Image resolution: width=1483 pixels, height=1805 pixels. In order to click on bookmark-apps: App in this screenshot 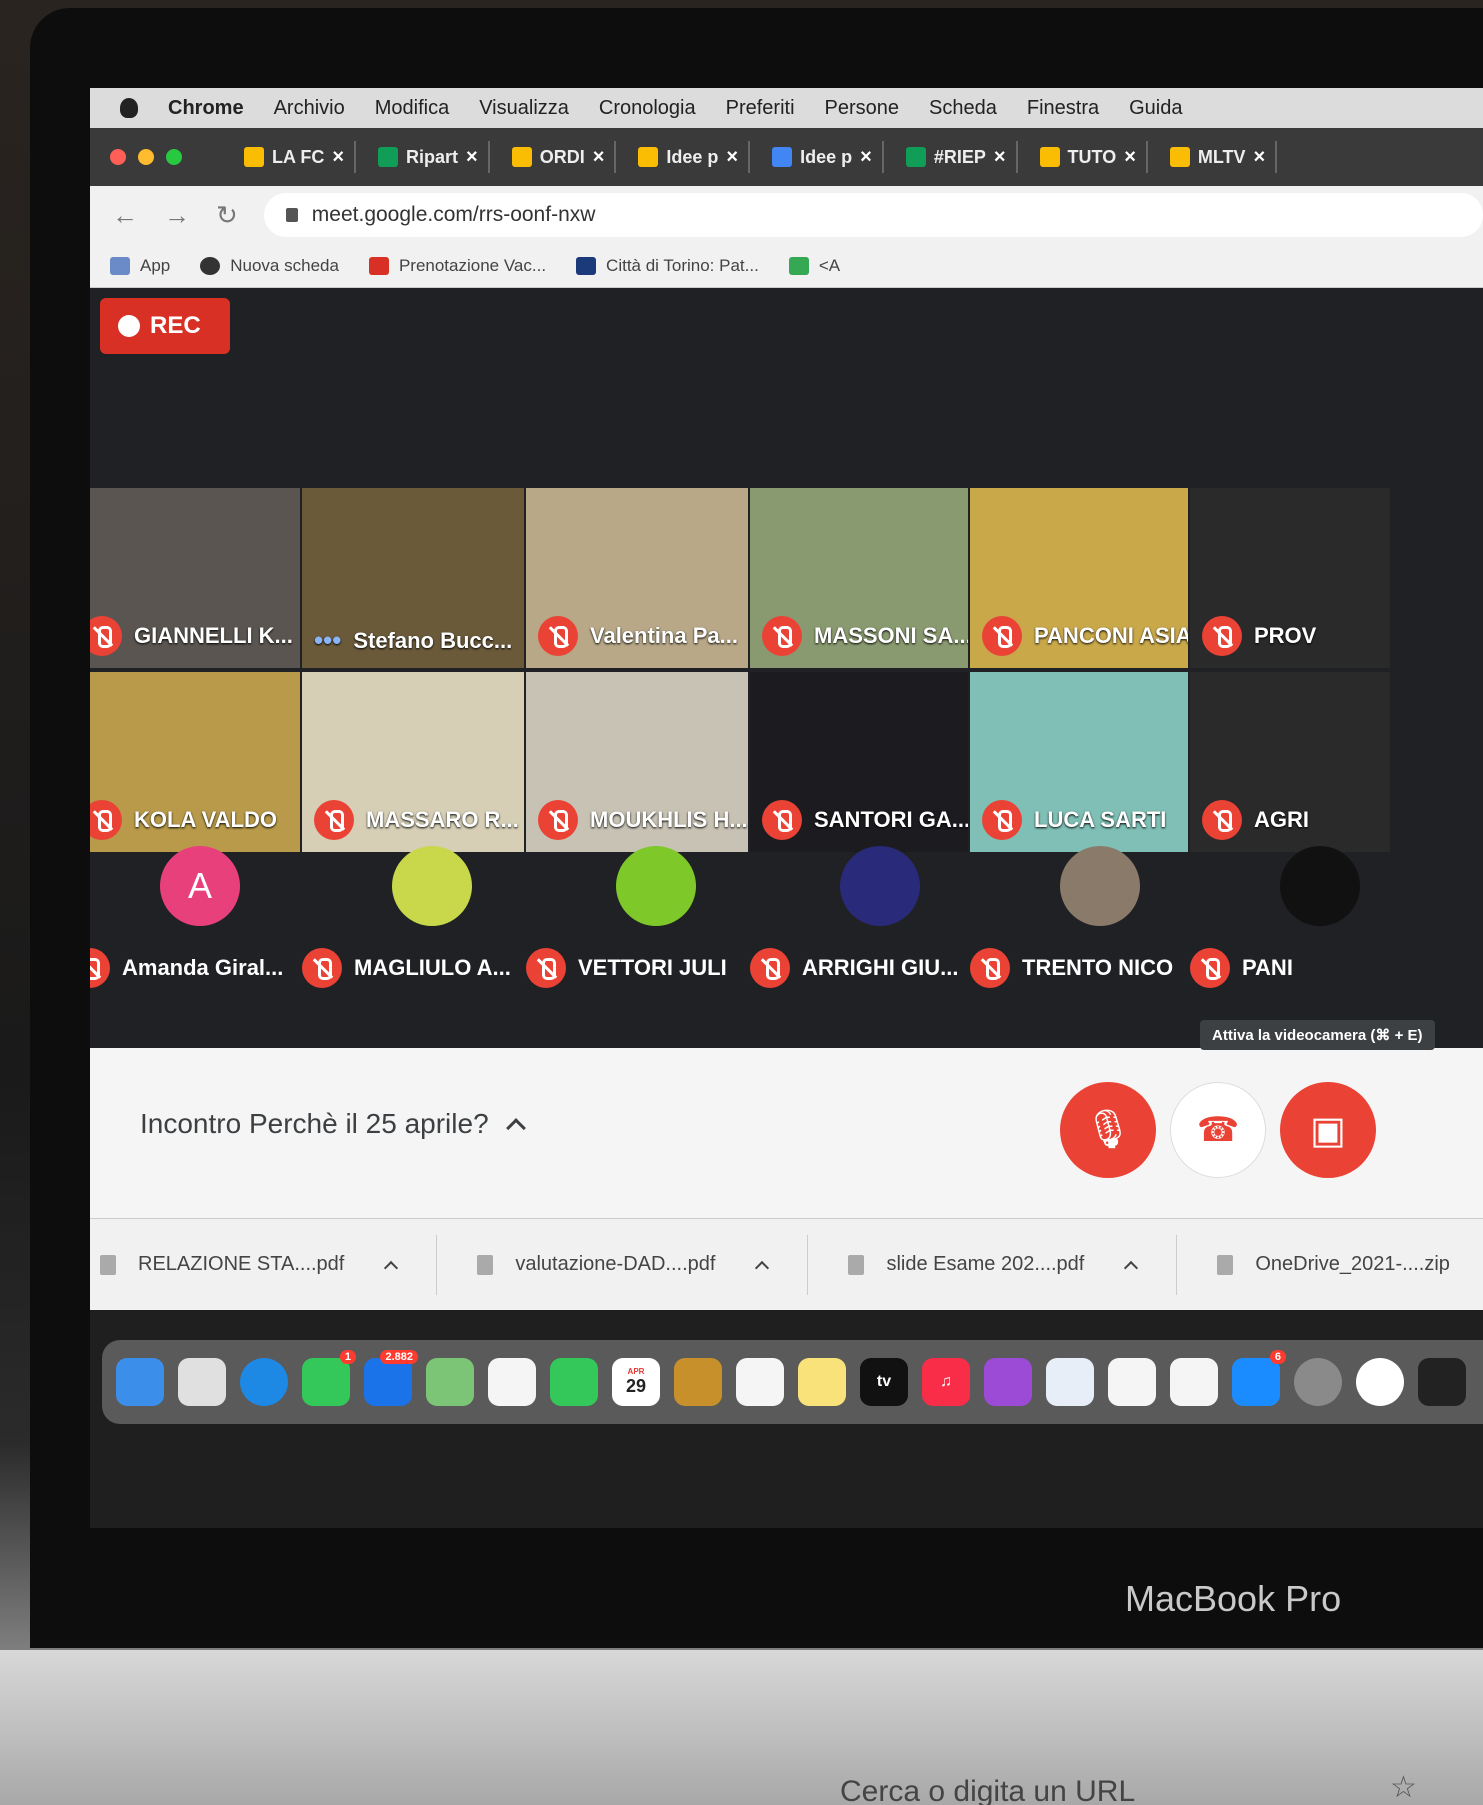, I will do `click(140, 266)`.